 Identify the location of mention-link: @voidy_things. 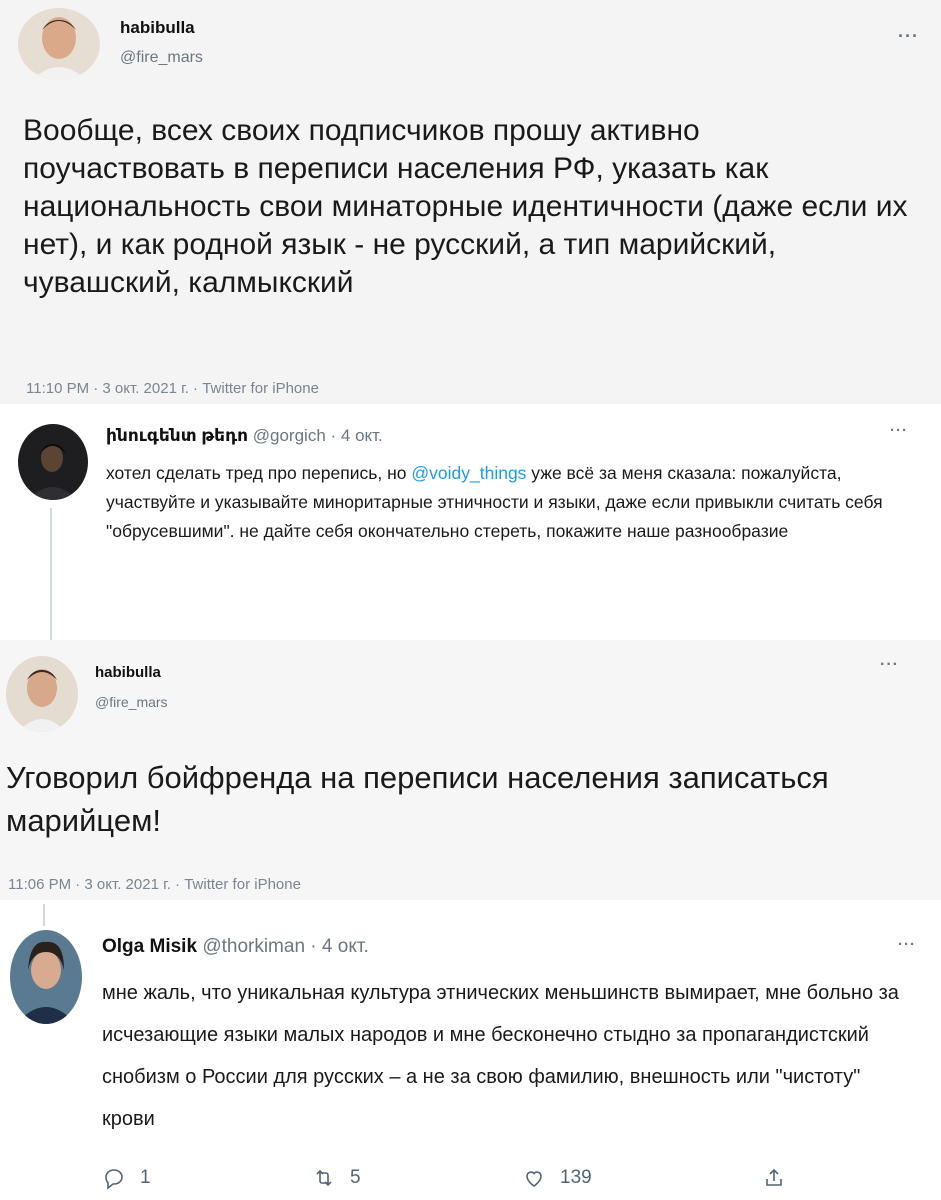
(468, 473).